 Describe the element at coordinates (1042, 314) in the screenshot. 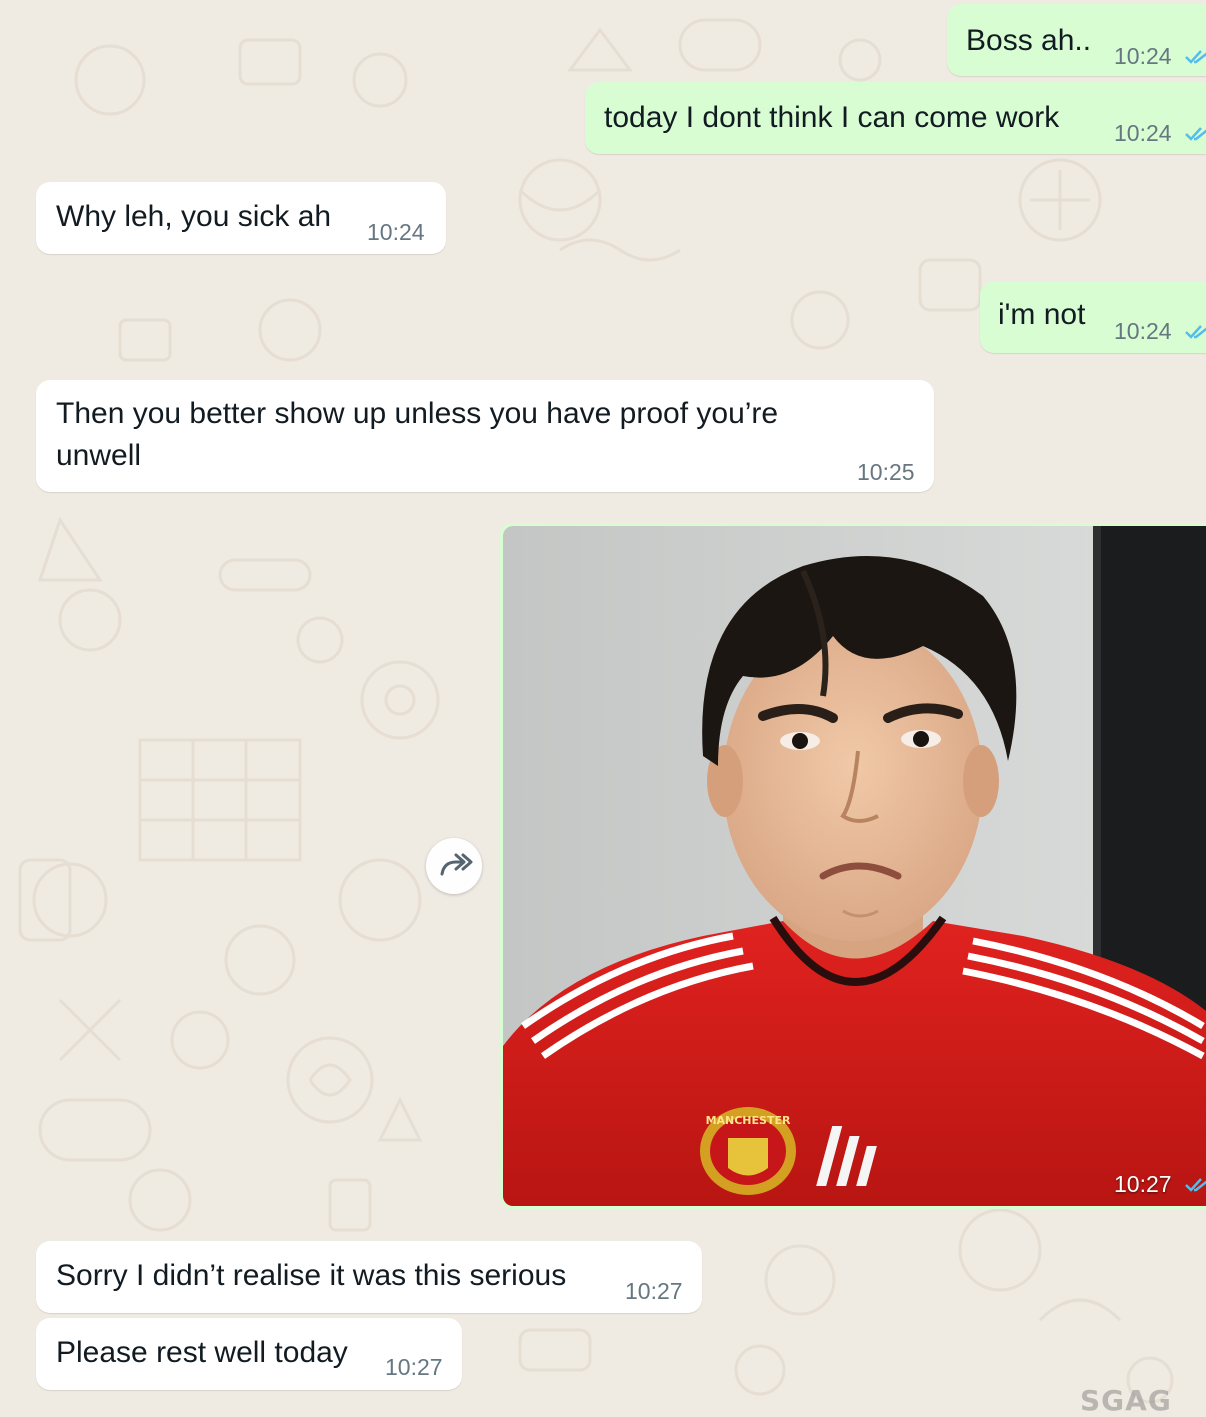

I see `message-text: i'm not` at that location.